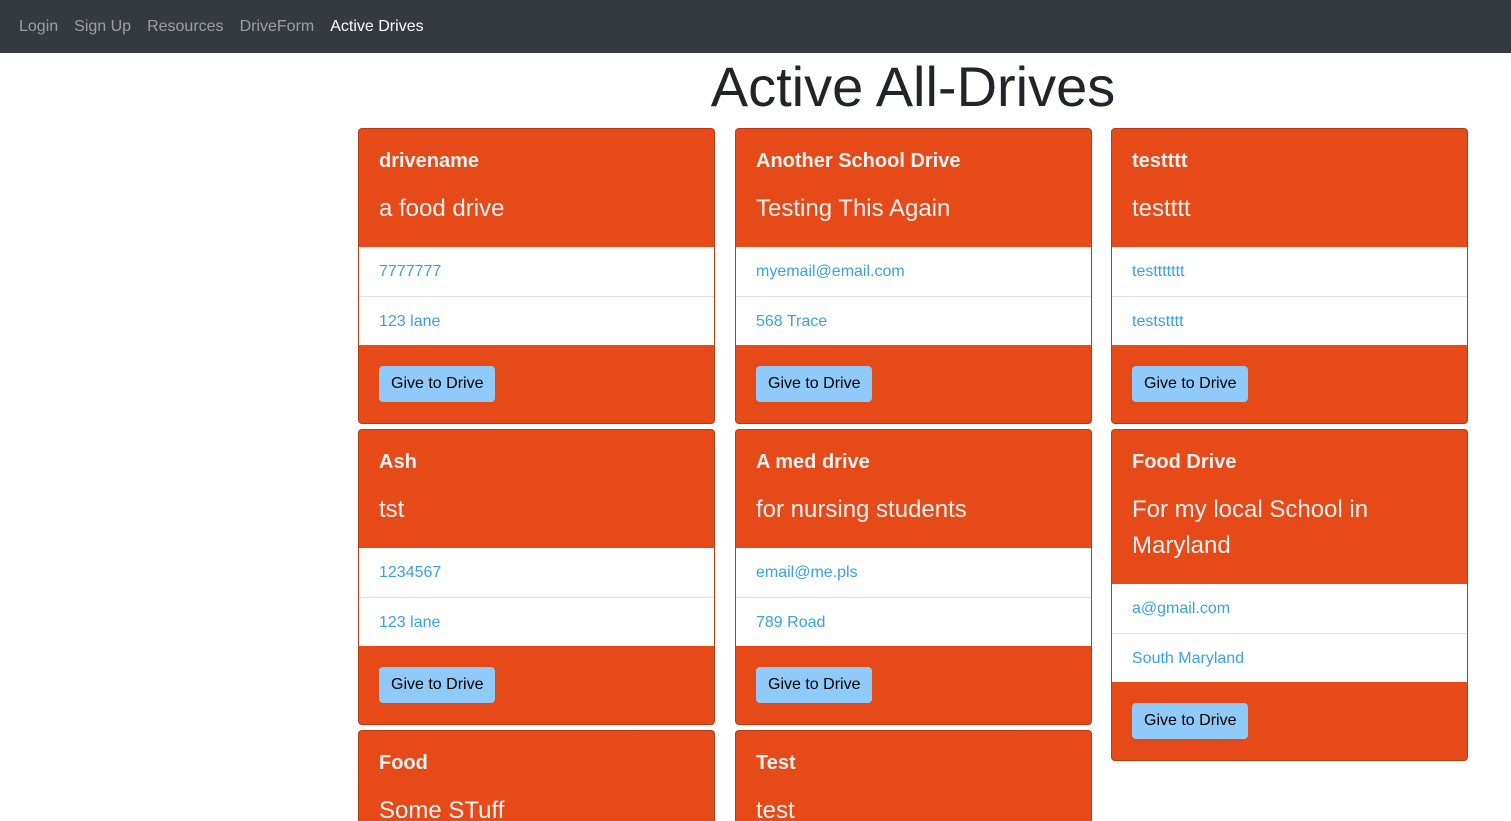 Image resolution: width=1511 pixels, height=821 pixels. I want to click on drive-description: test, so click(775, 809).